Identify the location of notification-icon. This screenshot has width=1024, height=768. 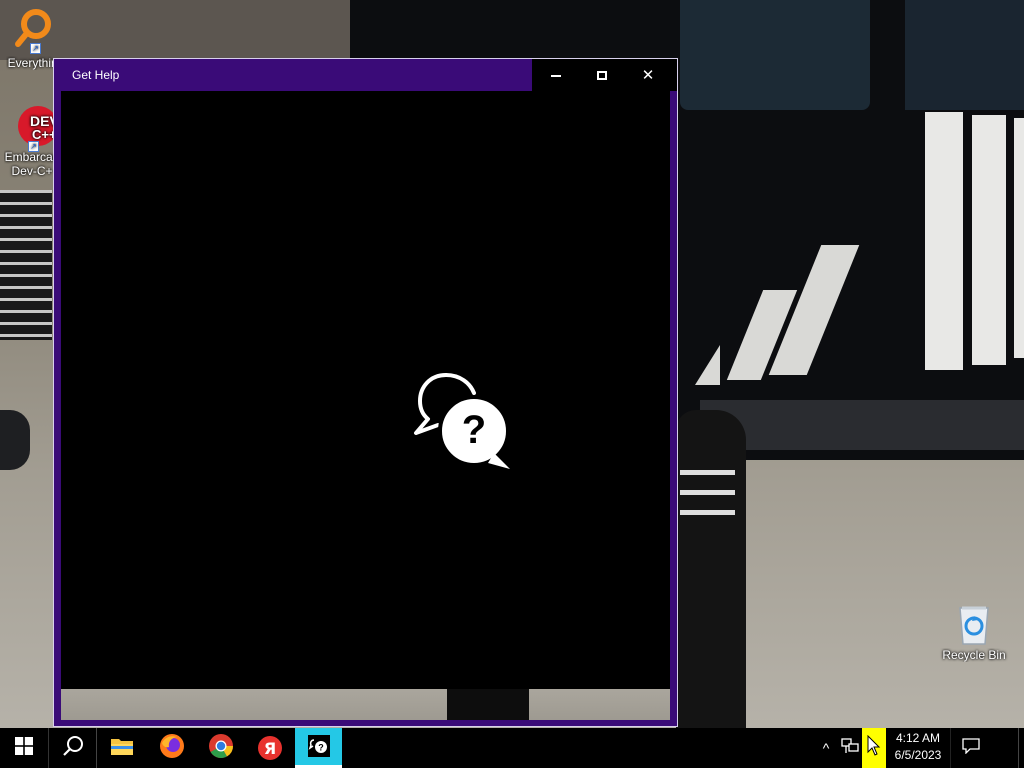
(970, 748).